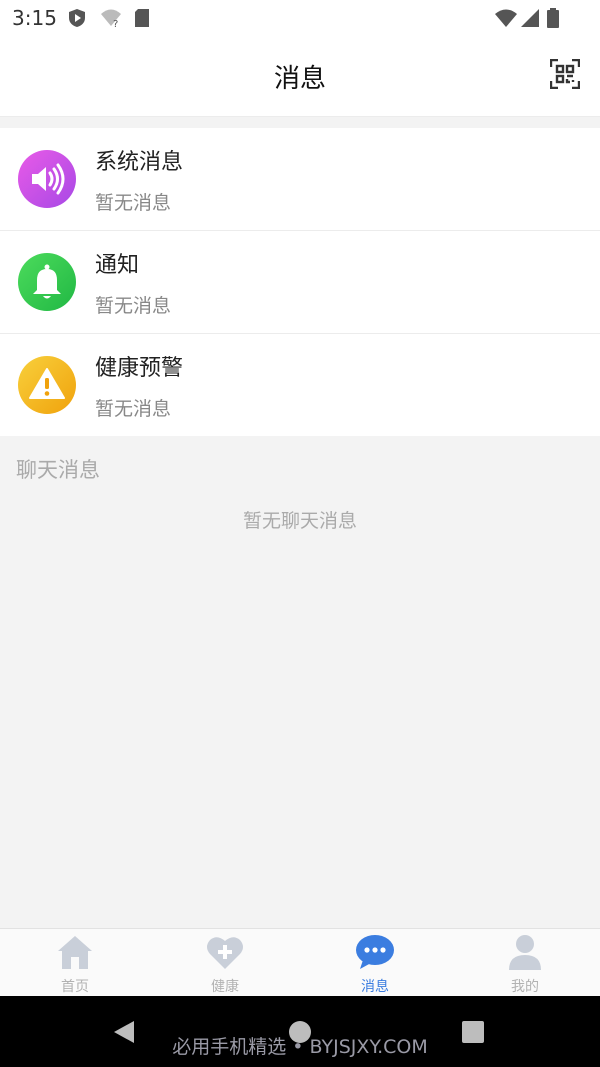 The height and width of the screenshot is (1067, 600). What do you see at coordinates (375, 952) in the screenshot?
I see `chat-bubble-icon` at bounding box center [375, 952].